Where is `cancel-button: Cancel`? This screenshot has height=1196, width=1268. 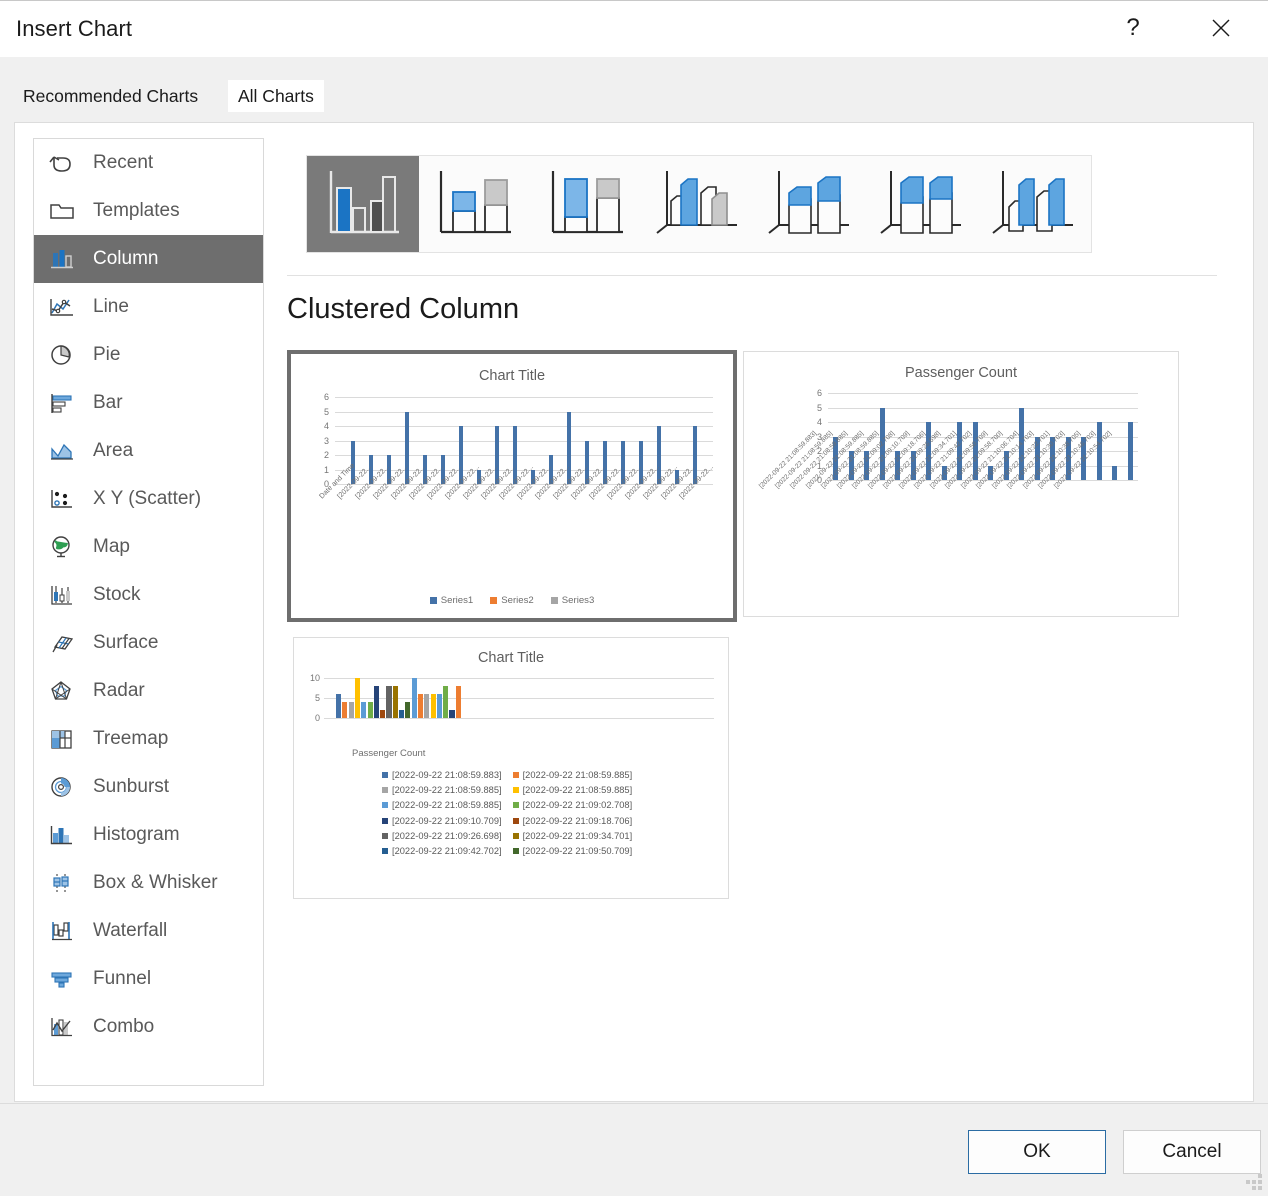 cancel-button: Cancel is located at coordinates (1192, 1152).